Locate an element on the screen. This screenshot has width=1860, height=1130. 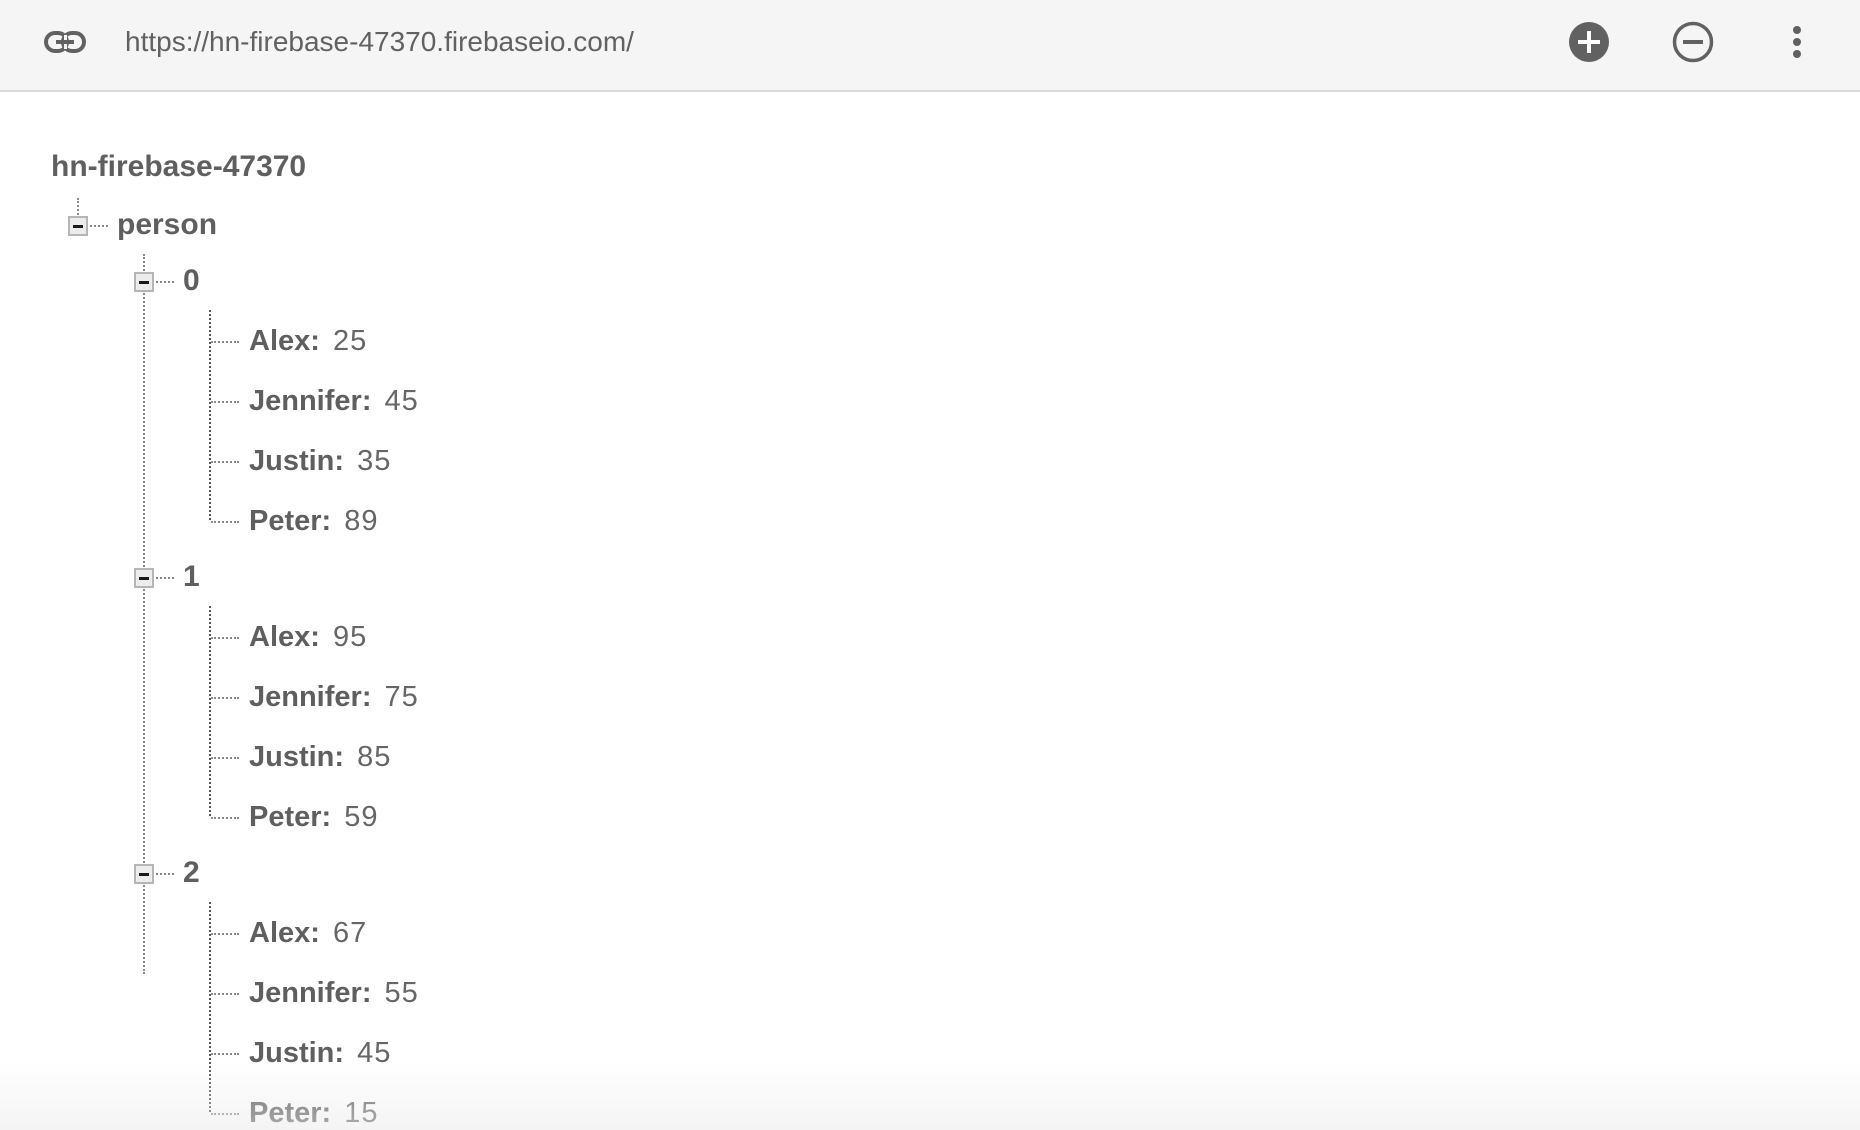
node-label-entry-2: 2 is located at coordinates (191, 873).